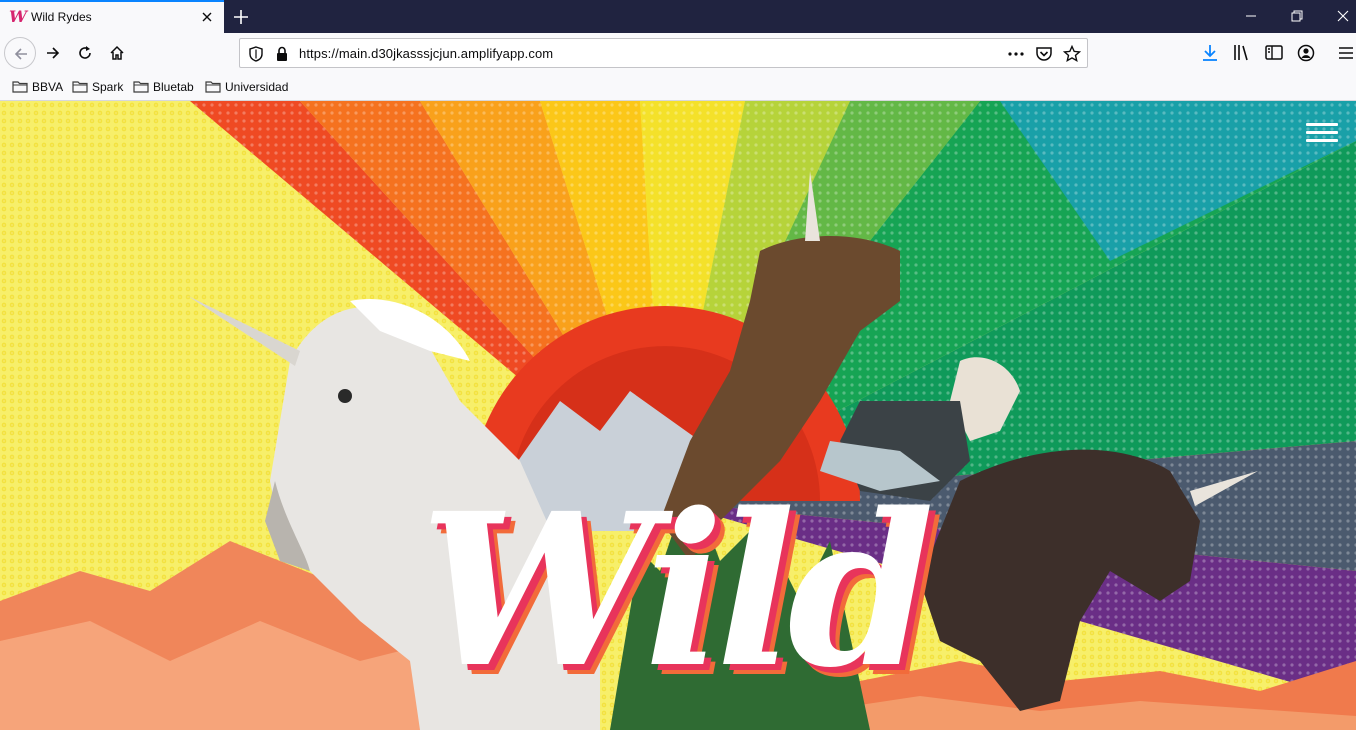 The width and height of the screenshot is (1356, 730). What do you see at coordinates (678, 16) in the screenshot?
I see `tab-strip: W Wild Rydes` at bounding box center [678, 16].